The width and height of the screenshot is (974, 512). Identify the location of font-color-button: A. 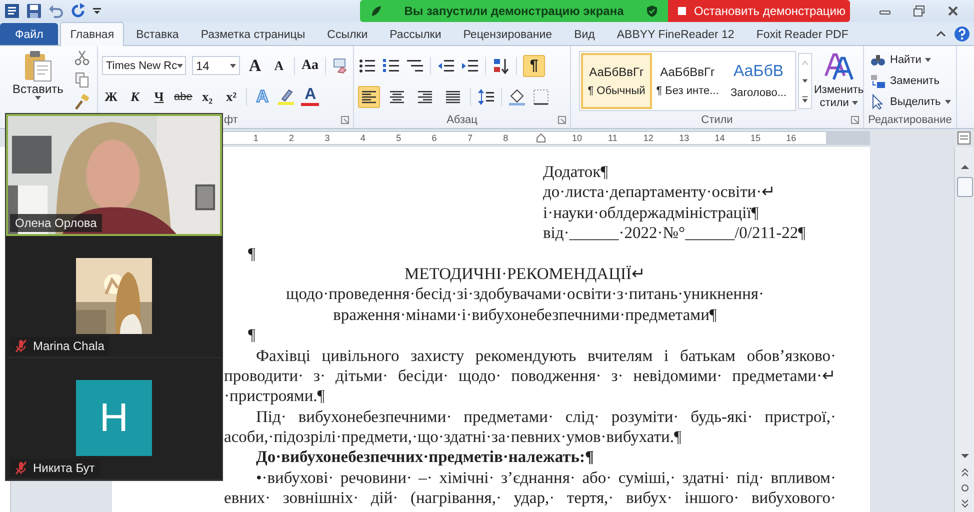
(310, 97).